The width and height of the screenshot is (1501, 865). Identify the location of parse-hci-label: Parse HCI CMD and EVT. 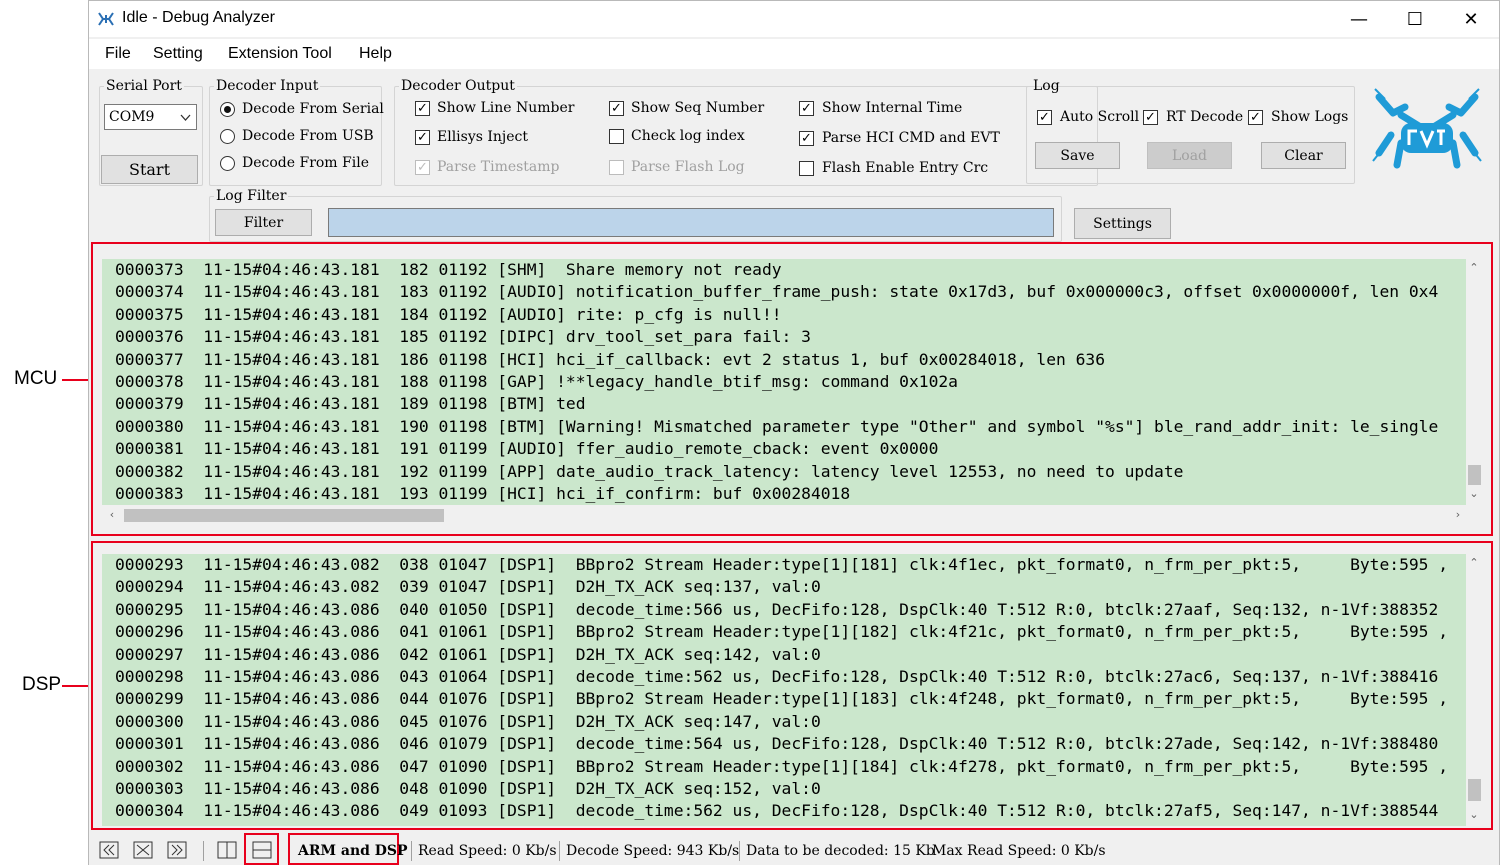
(911, 138).